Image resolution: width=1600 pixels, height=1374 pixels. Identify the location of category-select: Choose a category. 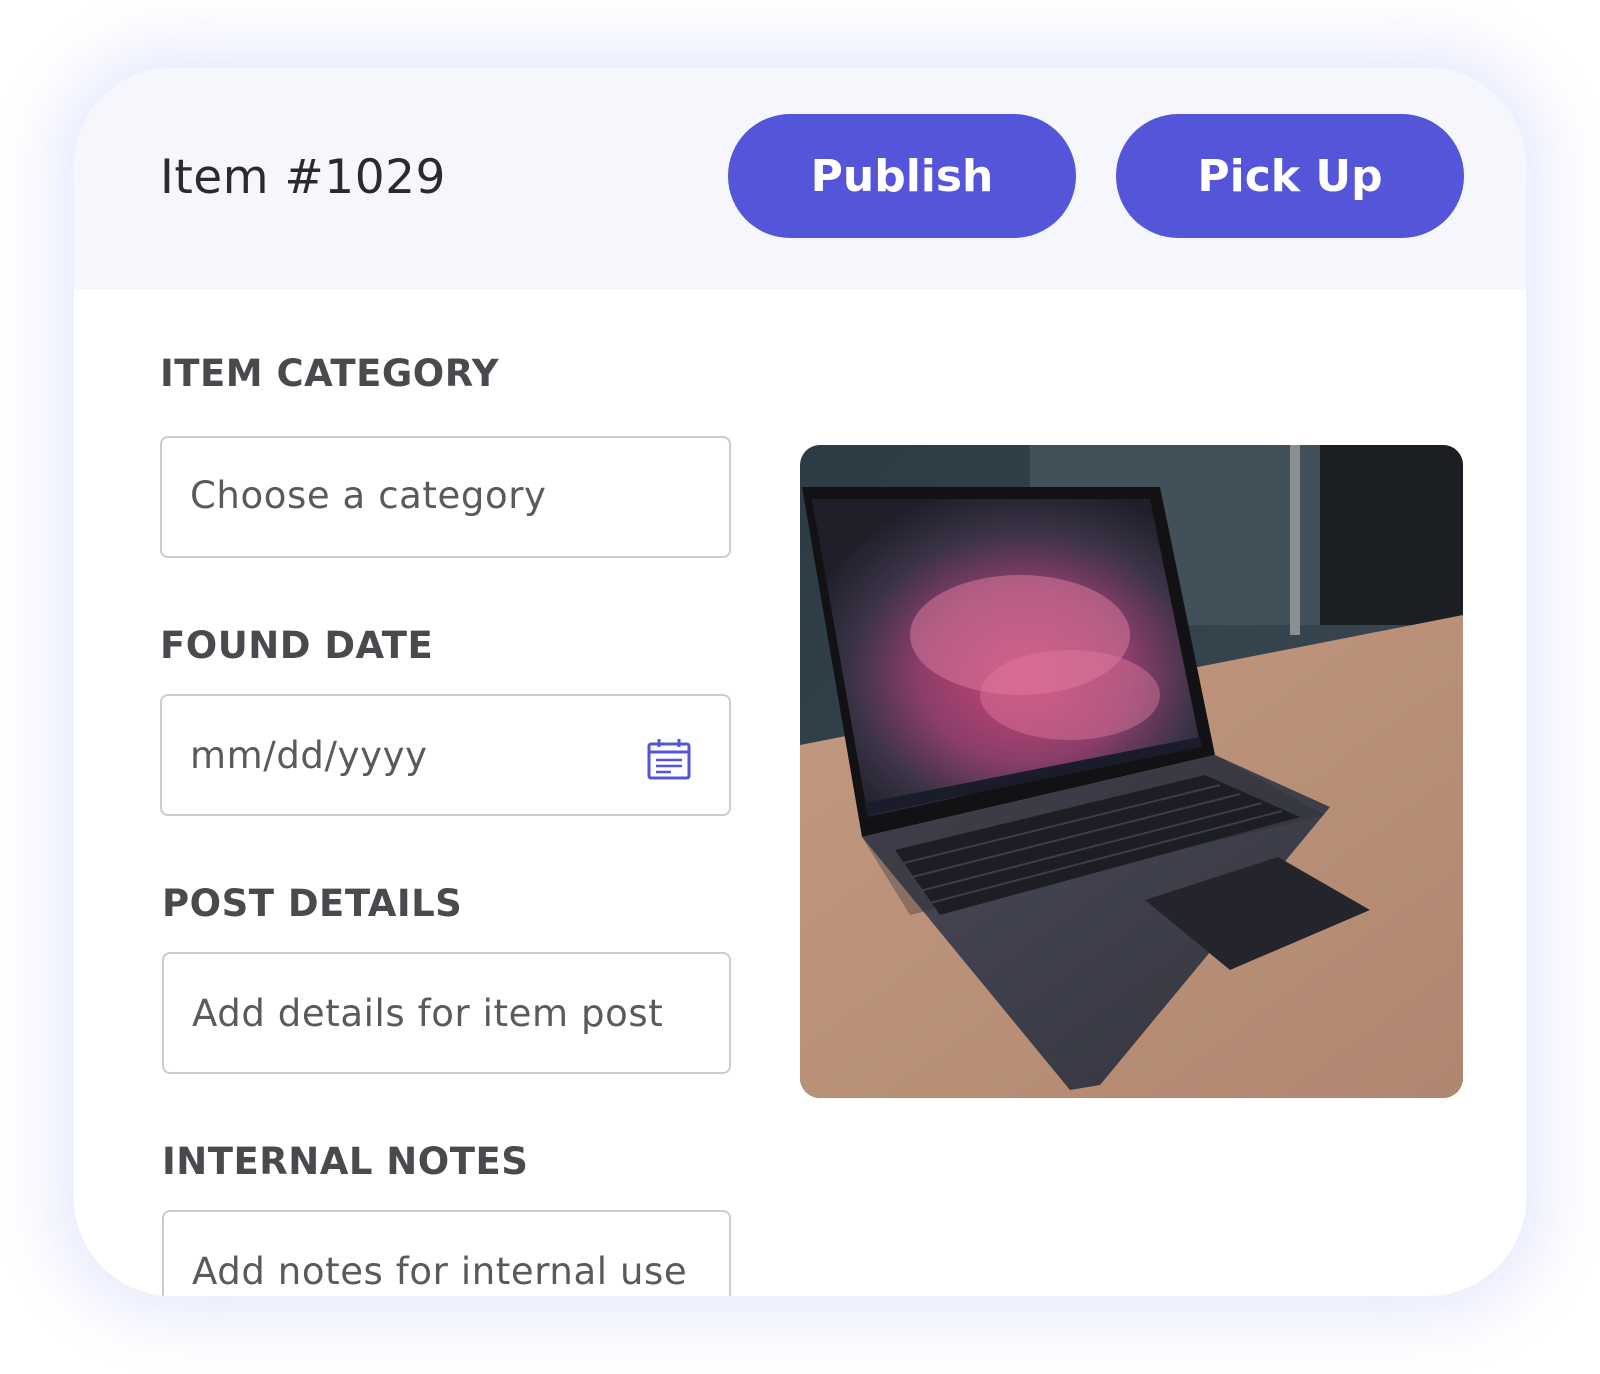
(445, 497).